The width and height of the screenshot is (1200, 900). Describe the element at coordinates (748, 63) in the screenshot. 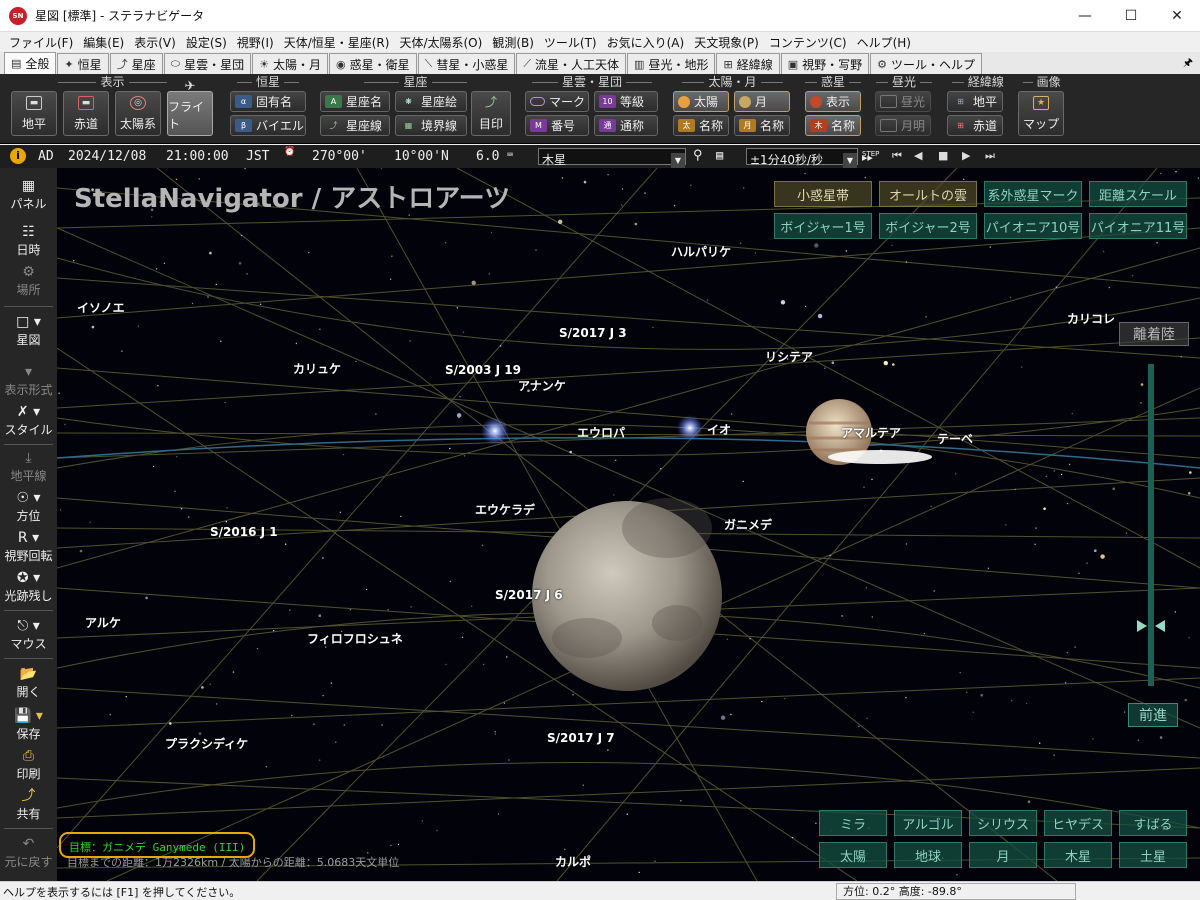

I see `tab-gridlines: ⊞ 経緯線` at that location.